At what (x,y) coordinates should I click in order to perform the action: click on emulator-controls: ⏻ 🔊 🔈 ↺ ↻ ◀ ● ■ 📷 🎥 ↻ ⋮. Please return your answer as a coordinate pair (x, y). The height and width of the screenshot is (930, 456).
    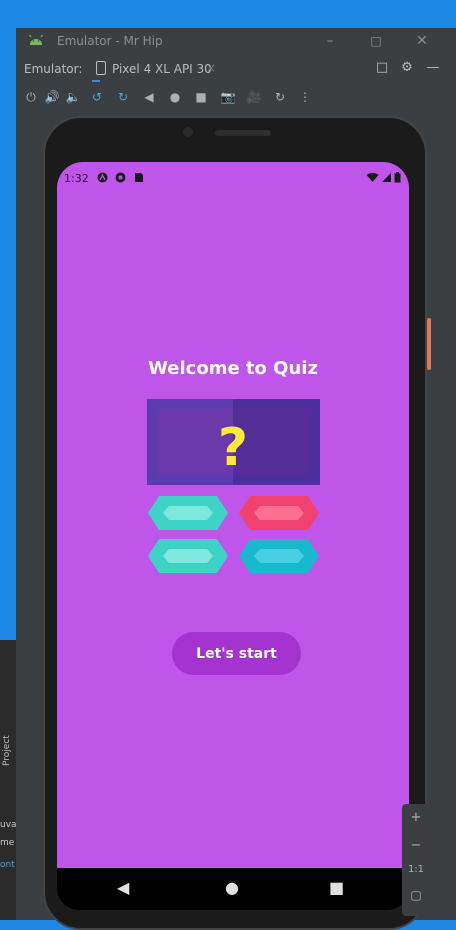
    Looking at the image, I should click on (236, 97).